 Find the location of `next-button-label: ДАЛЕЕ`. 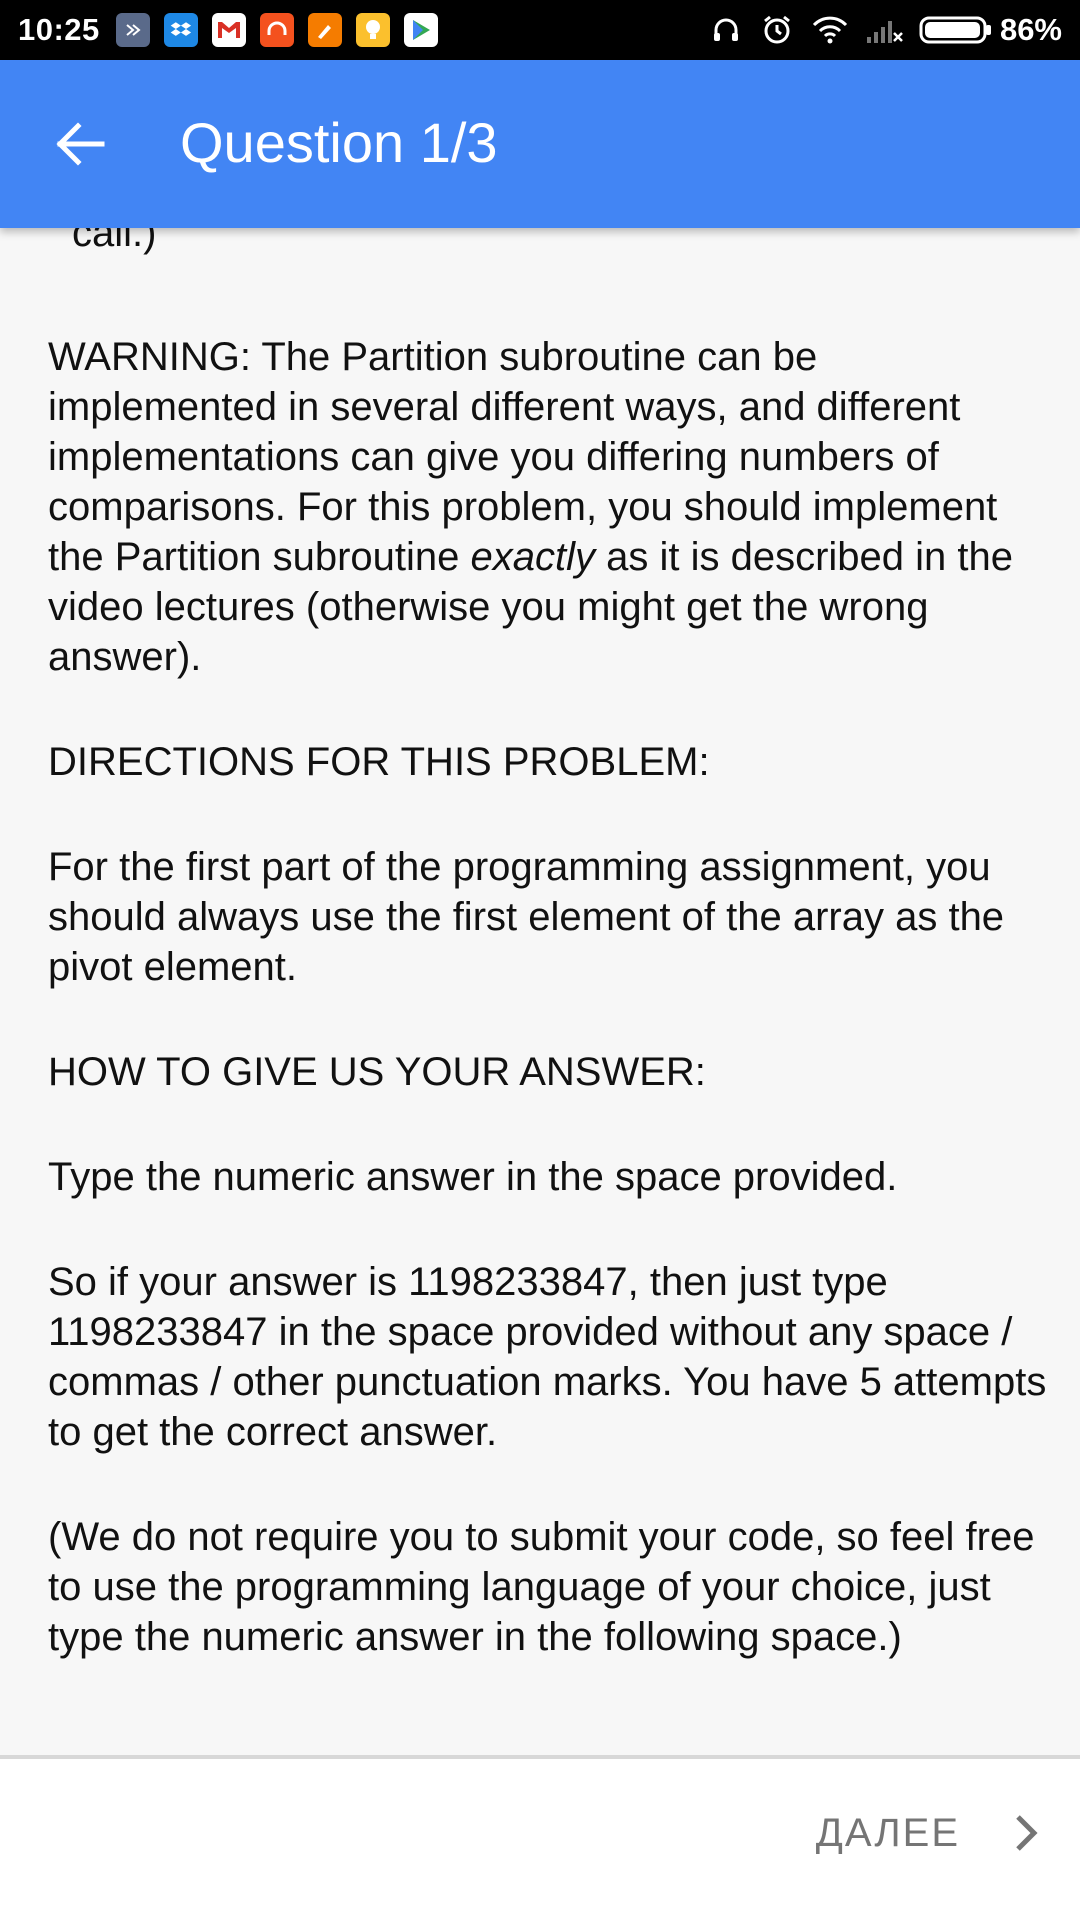

next-button-label: ДАЛЕЕ is located at coordinates (887, 1832).